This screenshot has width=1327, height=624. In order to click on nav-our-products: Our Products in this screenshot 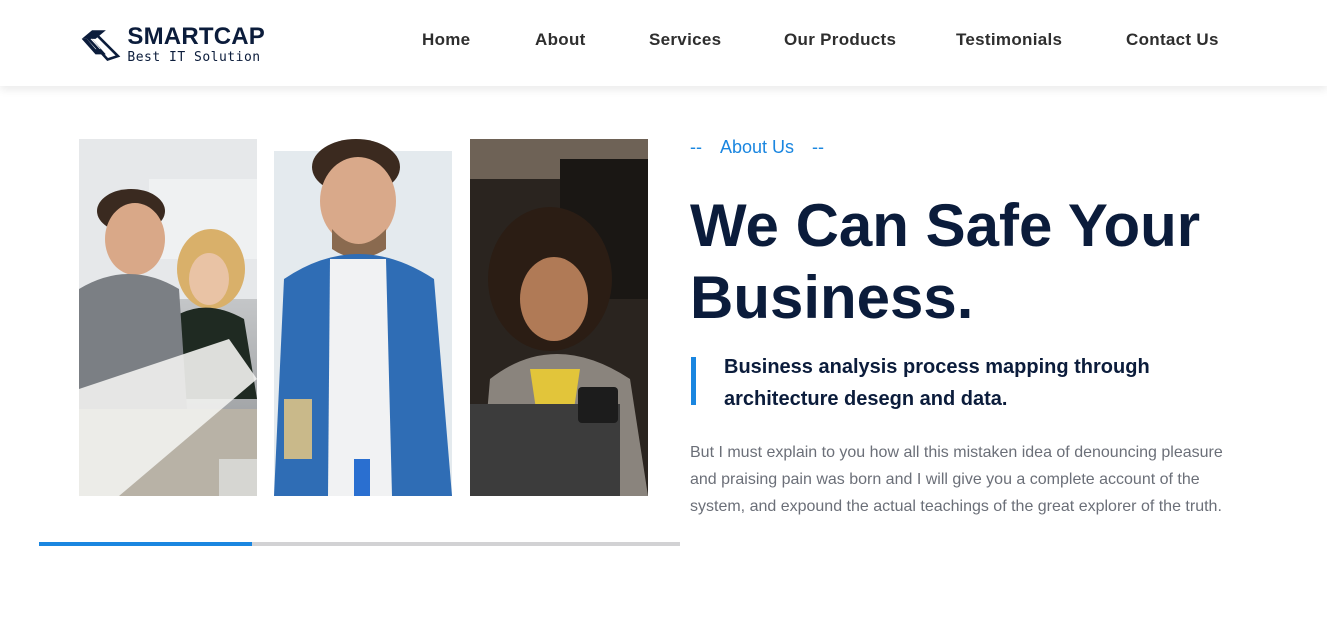, I will do `click(840, 40)`.